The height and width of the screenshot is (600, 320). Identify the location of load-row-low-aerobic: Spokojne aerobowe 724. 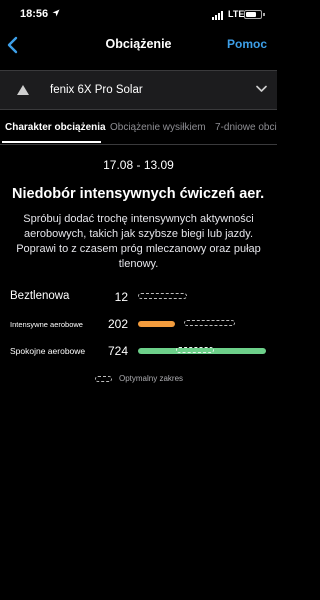
(138, 352).